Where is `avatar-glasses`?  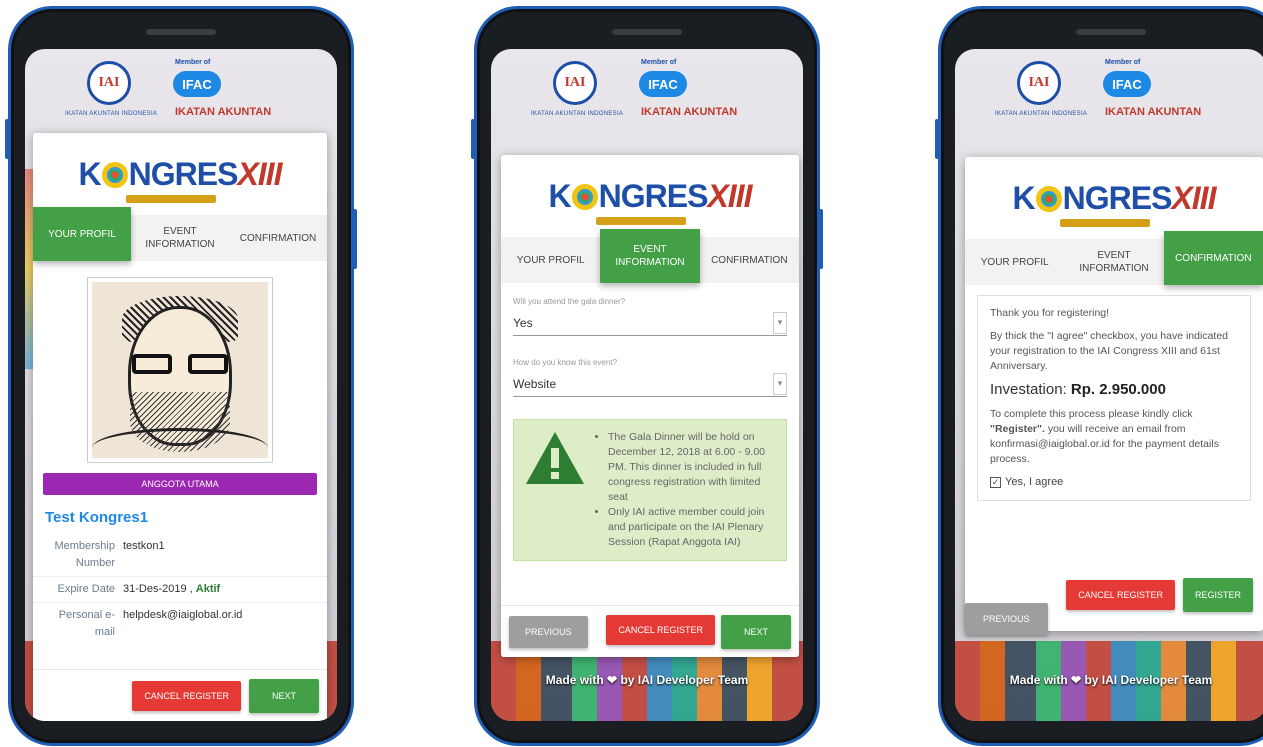
avatar-glasses is located at coordinates (180, 364).